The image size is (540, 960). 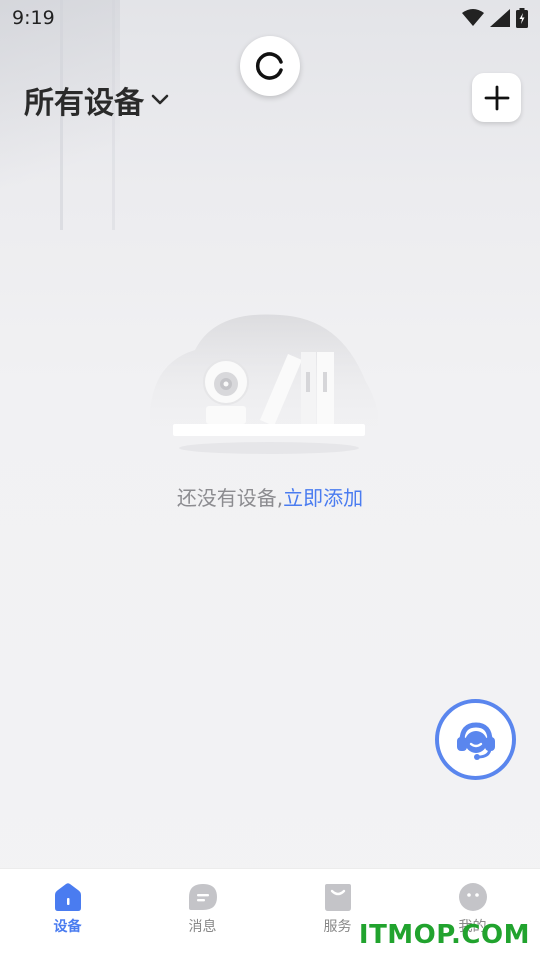 I want to click on customer-support-button, so click(x=475, y=739).